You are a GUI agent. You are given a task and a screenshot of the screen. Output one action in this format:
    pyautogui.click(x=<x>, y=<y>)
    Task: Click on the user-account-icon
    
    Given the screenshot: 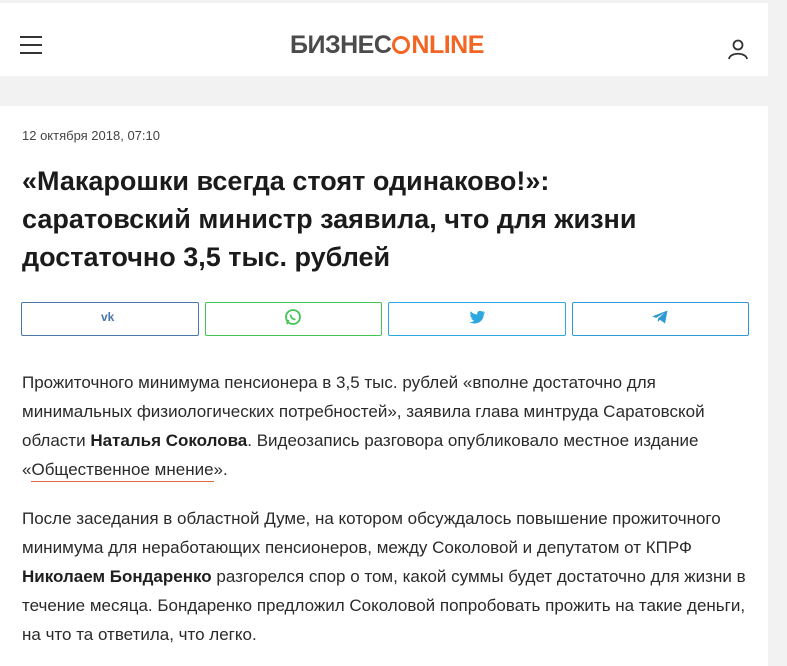 What is the action you would take?
    pyautogui.click(x=738, y=49)
    